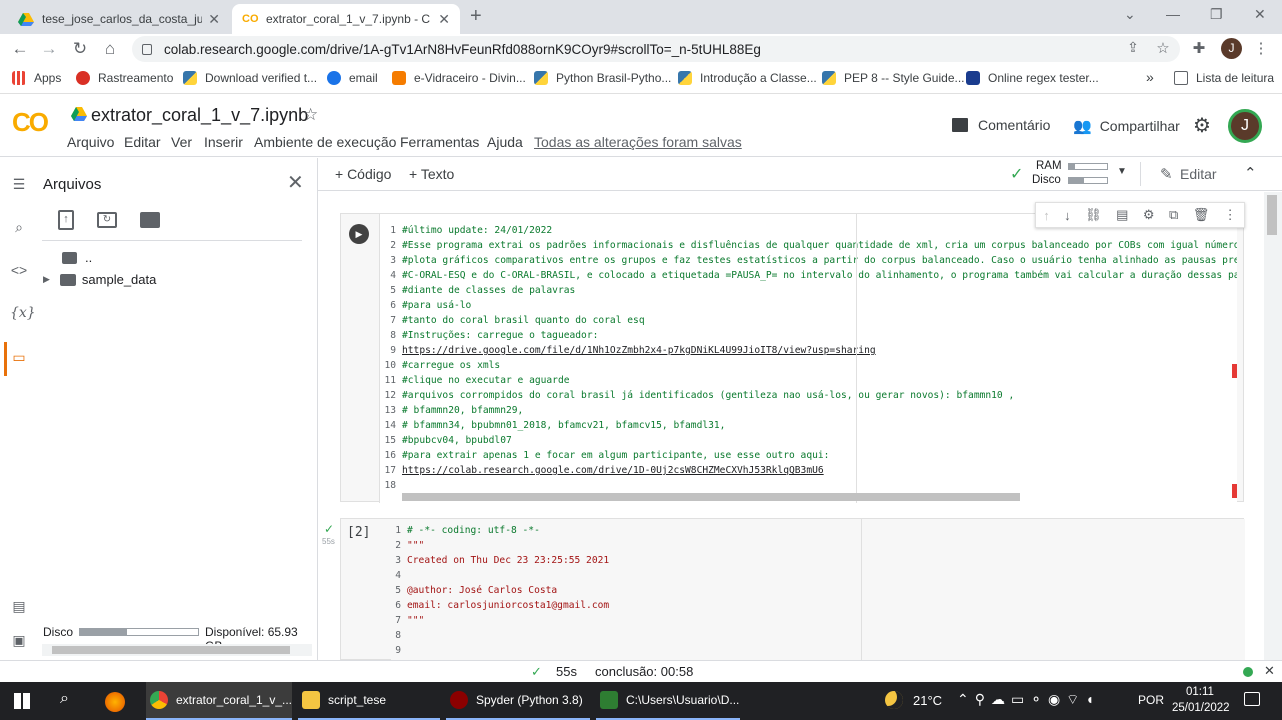 The image size is (1282, 720). What do you see at coordinates (1245, 126) in the screenshot?
I see `user-avatar: J` at bounding box center [1245, 126].